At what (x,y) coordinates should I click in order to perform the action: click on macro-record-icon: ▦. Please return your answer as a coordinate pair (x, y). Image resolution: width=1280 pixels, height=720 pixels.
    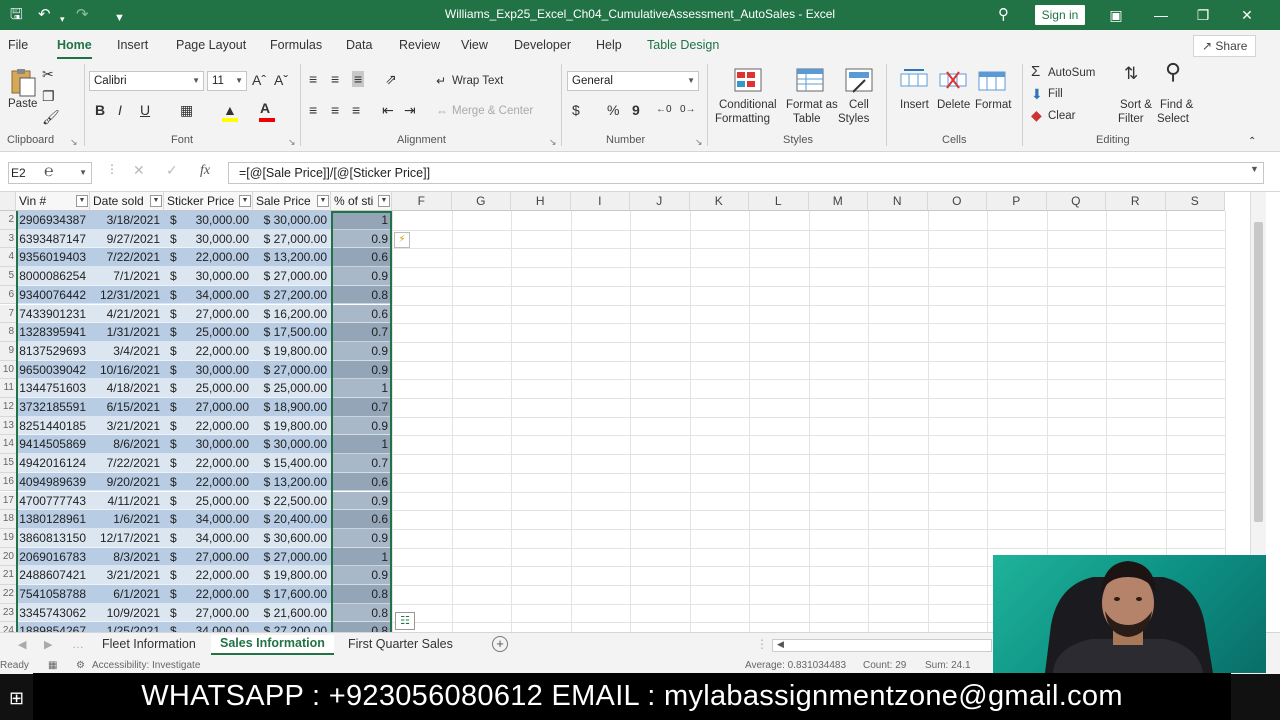
    Looking at the image, I should click on (52, 665).